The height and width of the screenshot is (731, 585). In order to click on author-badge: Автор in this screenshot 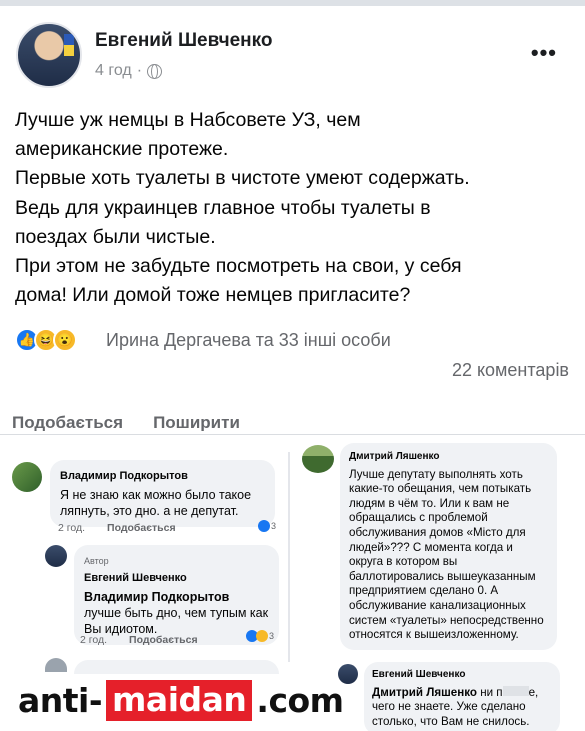, I will do `click(96, 561)`.